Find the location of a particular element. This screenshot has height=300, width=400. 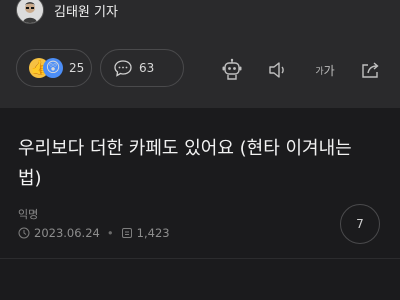

reaction-count: 25 is located at coordinates (77, 68).